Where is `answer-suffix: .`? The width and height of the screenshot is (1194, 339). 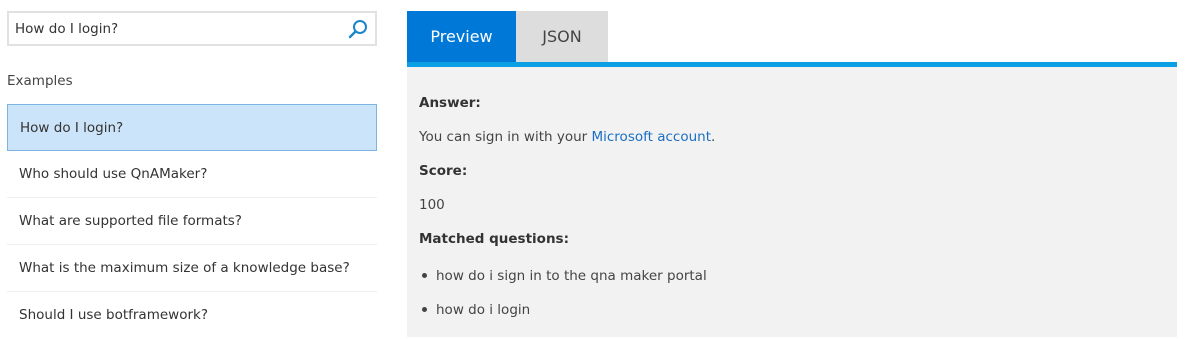 answer-suffix: . is located at coordinates (713, 137).